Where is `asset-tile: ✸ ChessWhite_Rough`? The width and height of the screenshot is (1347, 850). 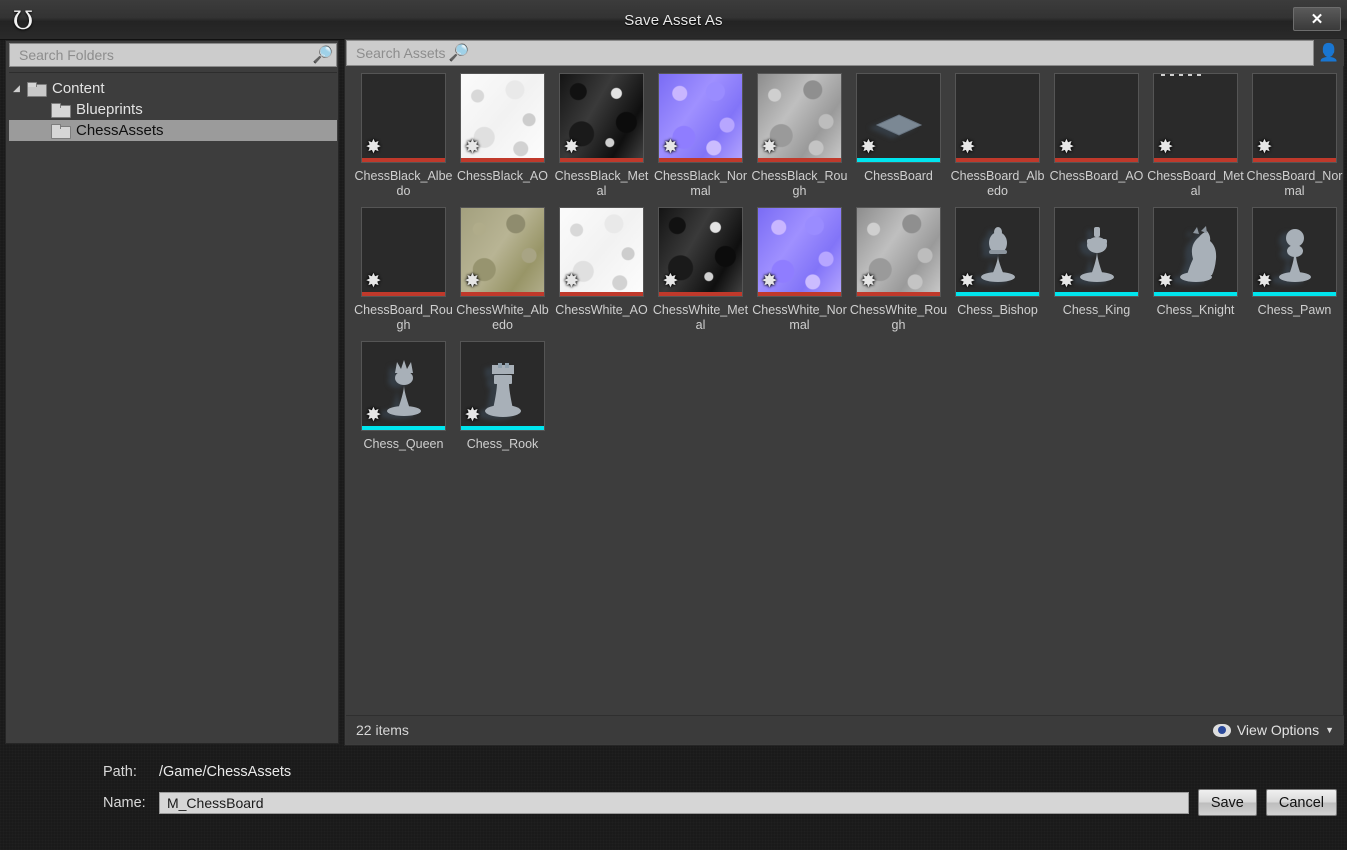 asset-tile: ✸ ChessWhite_Rough is located at coordinates (898, 270).